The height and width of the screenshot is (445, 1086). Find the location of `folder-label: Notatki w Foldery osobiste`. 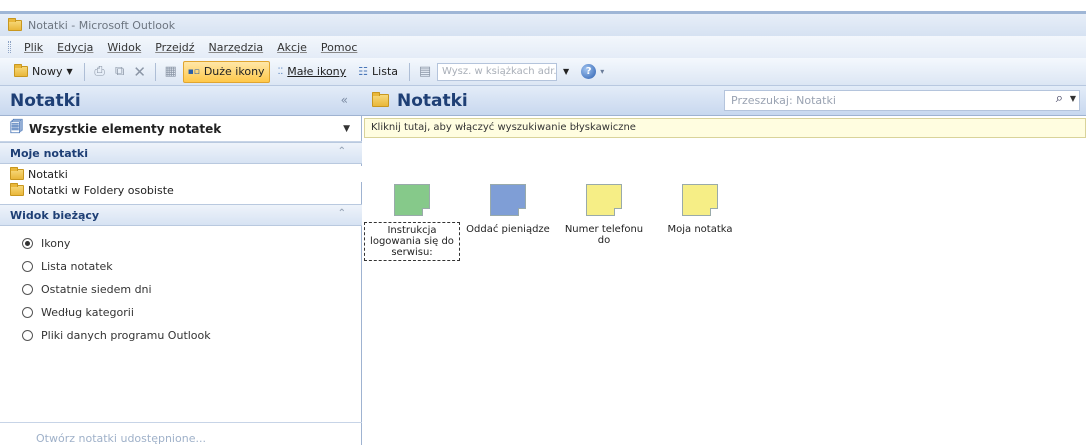

folder-label: Notatki w Foldery osobiste is located at coordinates (101, 190).